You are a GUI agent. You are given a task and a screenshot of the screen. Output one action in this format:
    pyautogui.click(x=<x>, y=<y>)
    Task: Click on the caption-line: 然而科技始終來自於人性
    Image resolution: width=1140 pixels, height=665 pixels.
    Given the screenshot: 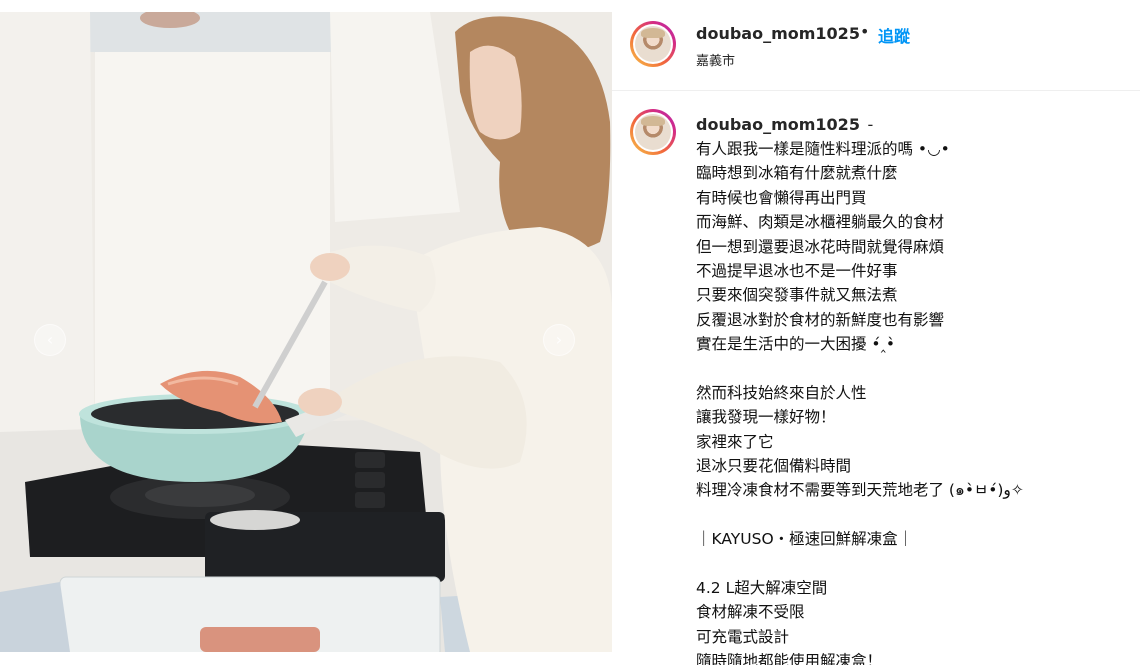 What is the action you would take?
    pyautogui.click(x=781, y=392)
    